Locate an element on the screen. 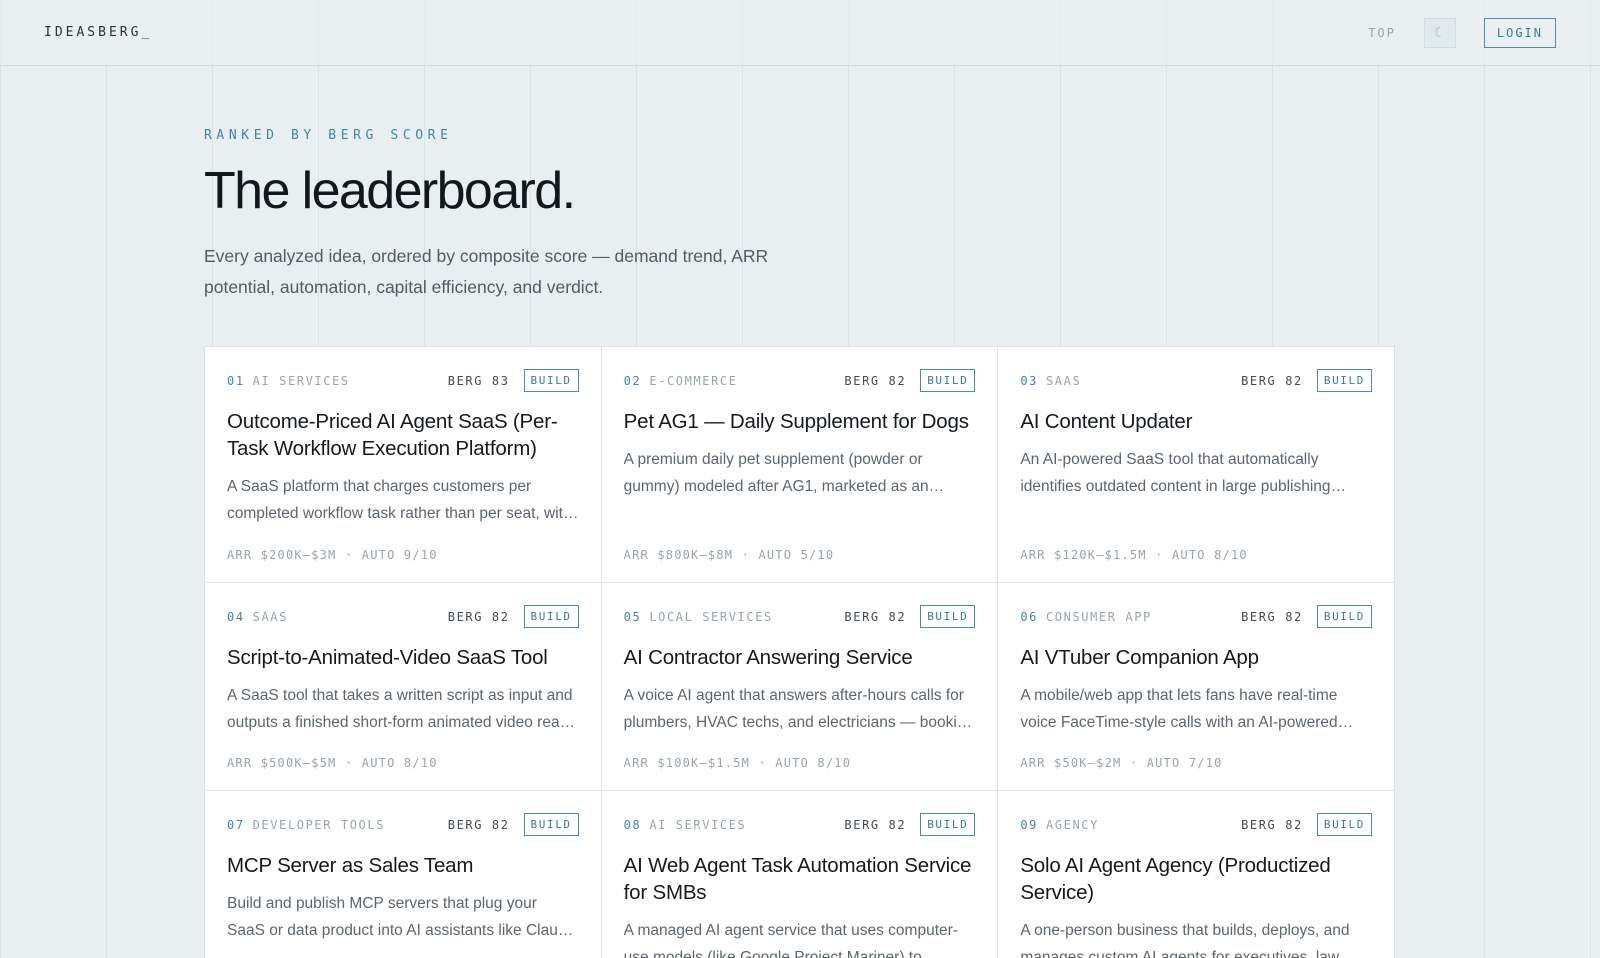 The width and height of the screenshot is (1600, 958). card-meta: 04 SAAS BERG 82 BUILD is located at coordinates (403, 616).